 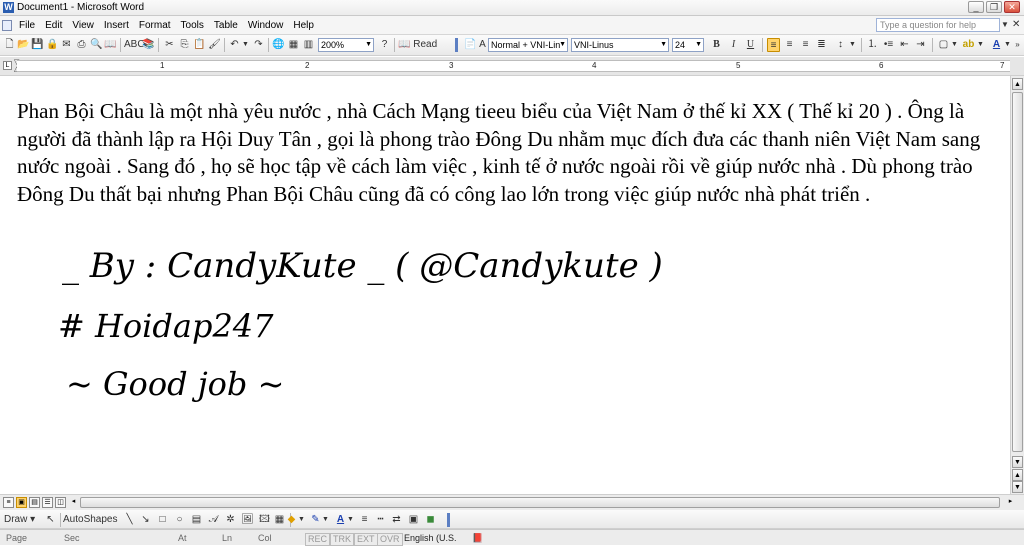 What do you see at coordinates (92, 526) in the screenshot?
I see `autoshapes-menu-button: AutoShapes ▾` at bounding box center [92, 526].